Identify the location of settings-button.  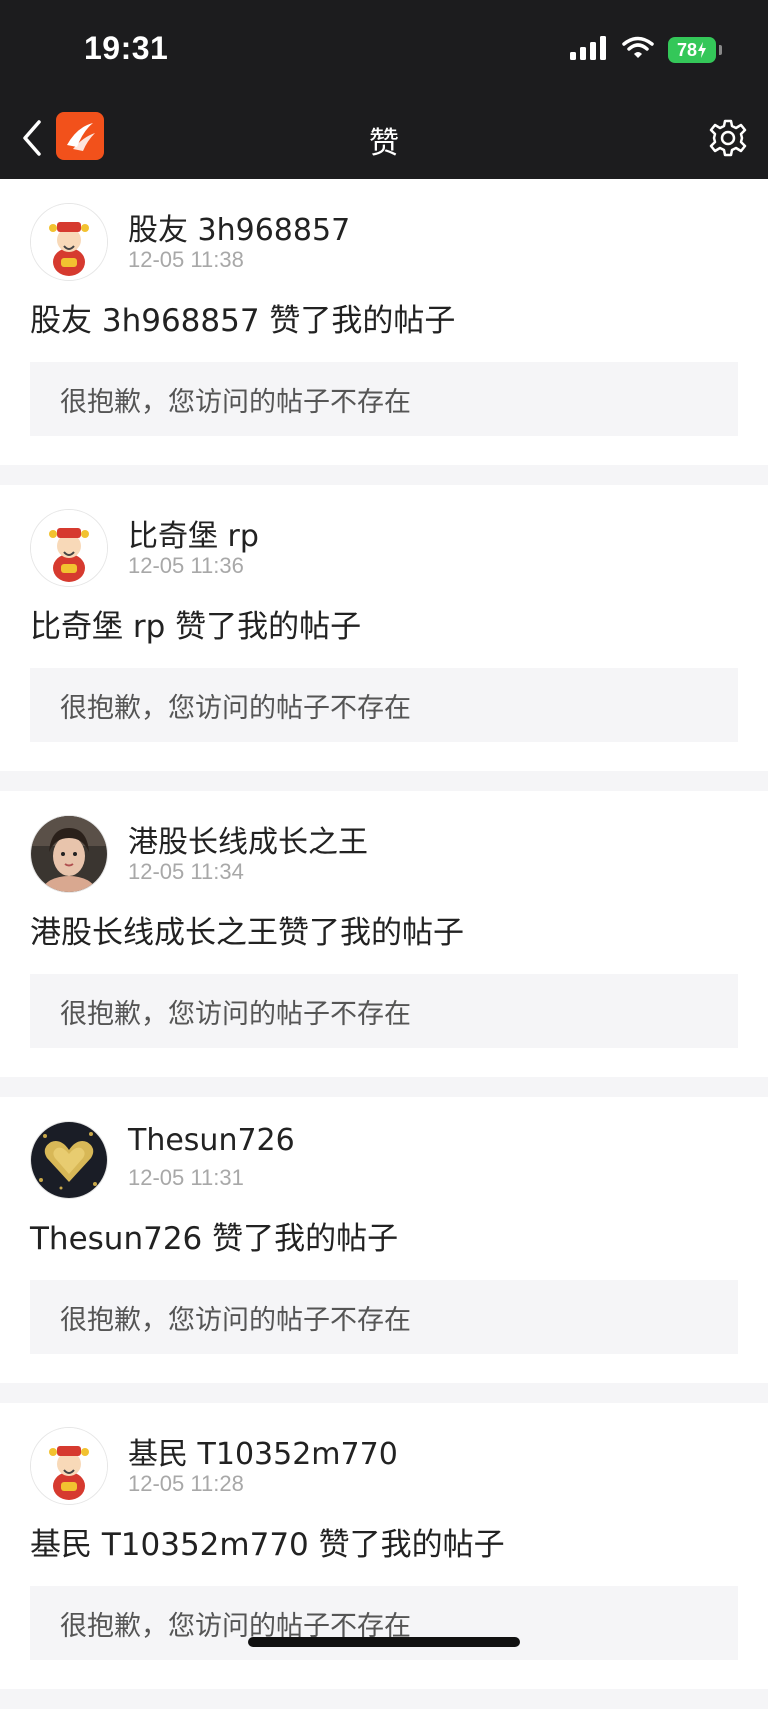
(728, 138).